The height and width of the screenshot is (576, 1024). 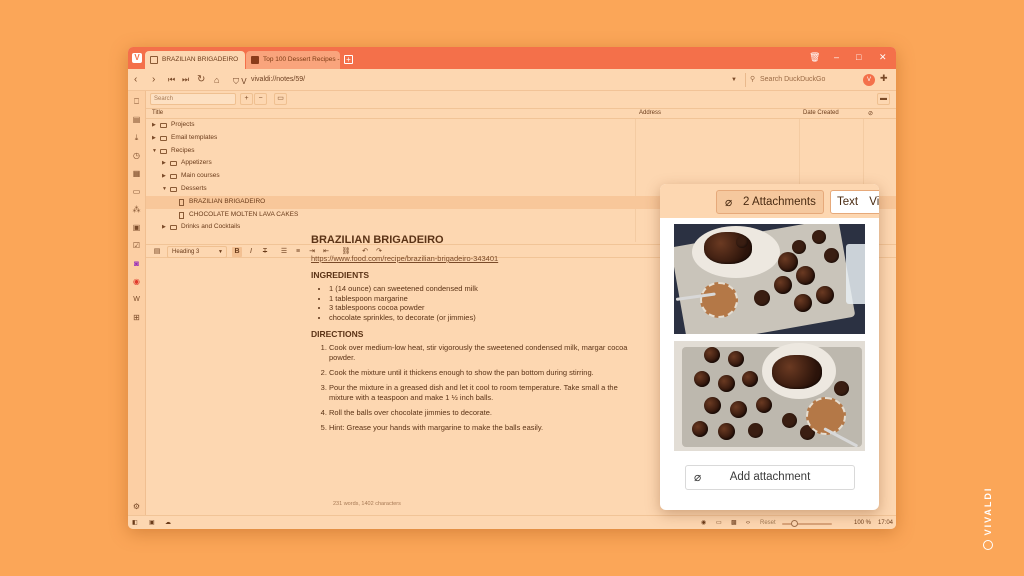 I want to click on add-panel-icon: ⊞, so click(x=136, y=317).